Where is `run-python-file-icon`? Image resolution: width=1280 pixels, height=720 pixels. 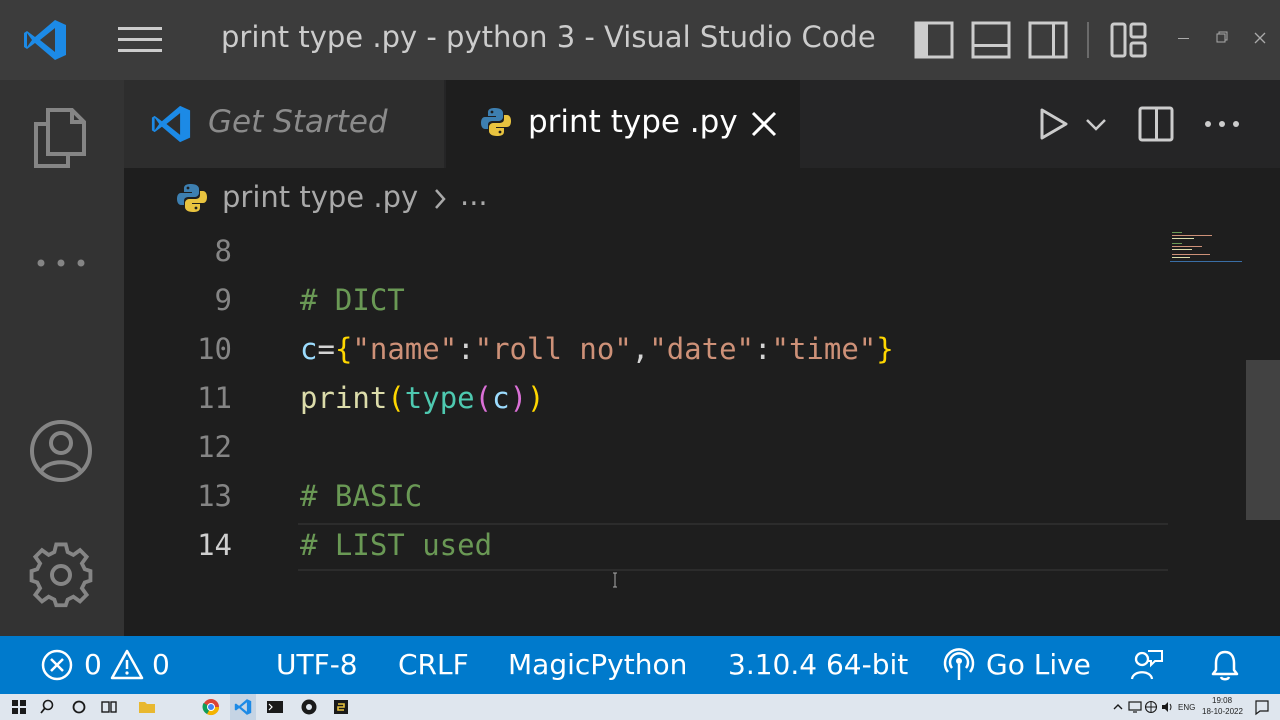
run-python-file-icon is located at coordinates (1054, 124).